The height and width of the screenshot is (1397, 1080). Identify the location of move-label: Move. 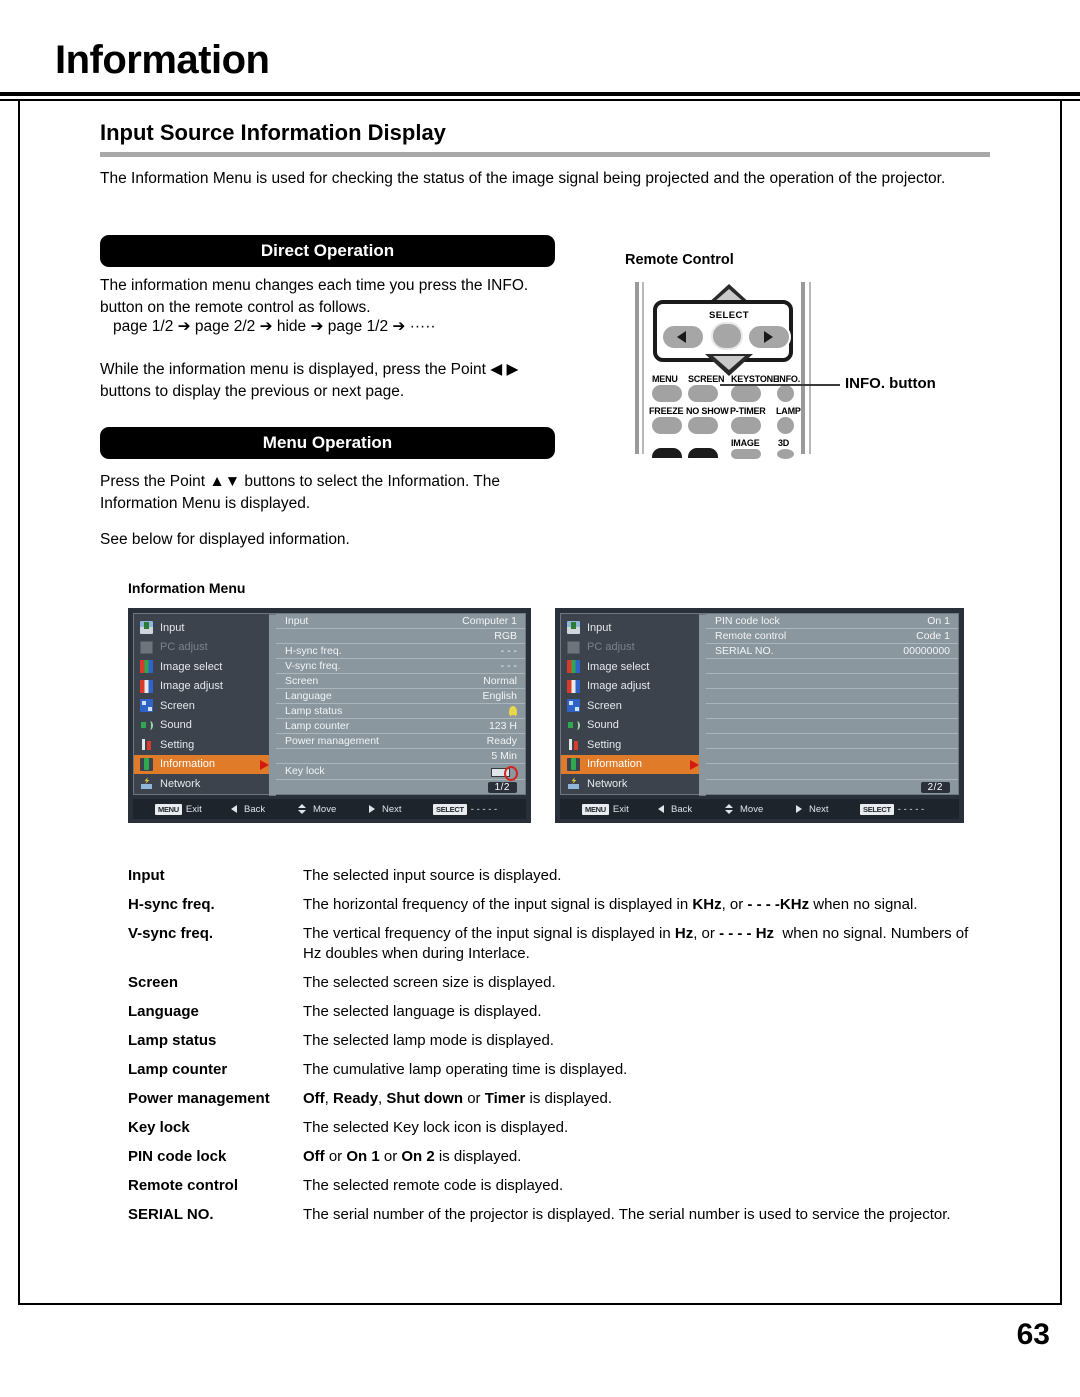
(325, 809).